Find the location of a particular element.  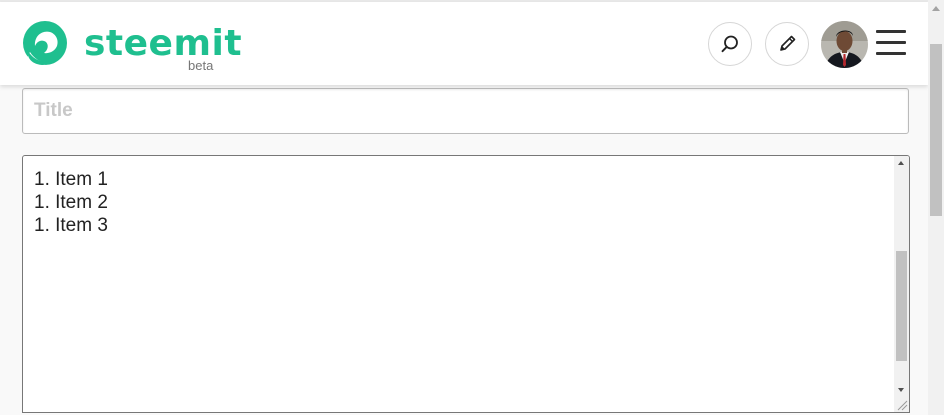

submit-post-button is located at coordinates (787, 44).